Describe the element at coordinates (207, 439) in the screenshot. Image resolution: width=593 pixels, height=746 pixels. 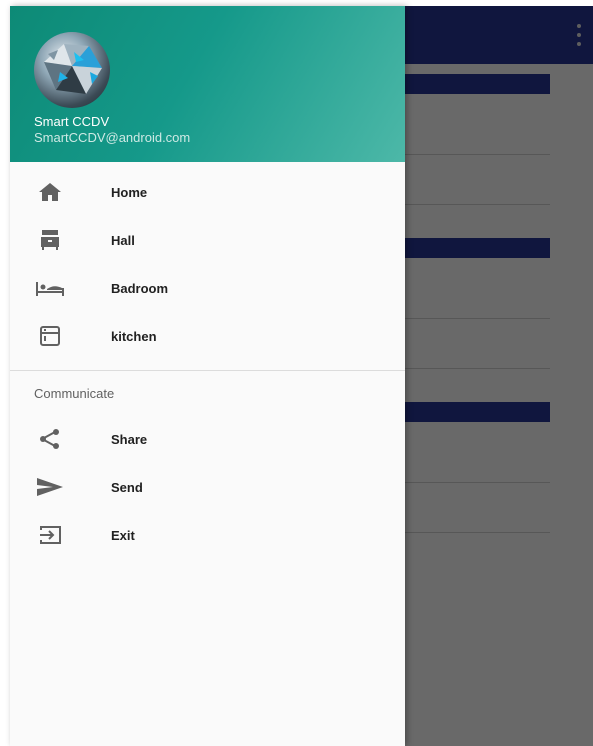
I see `menu-item-share: Share` at that location.